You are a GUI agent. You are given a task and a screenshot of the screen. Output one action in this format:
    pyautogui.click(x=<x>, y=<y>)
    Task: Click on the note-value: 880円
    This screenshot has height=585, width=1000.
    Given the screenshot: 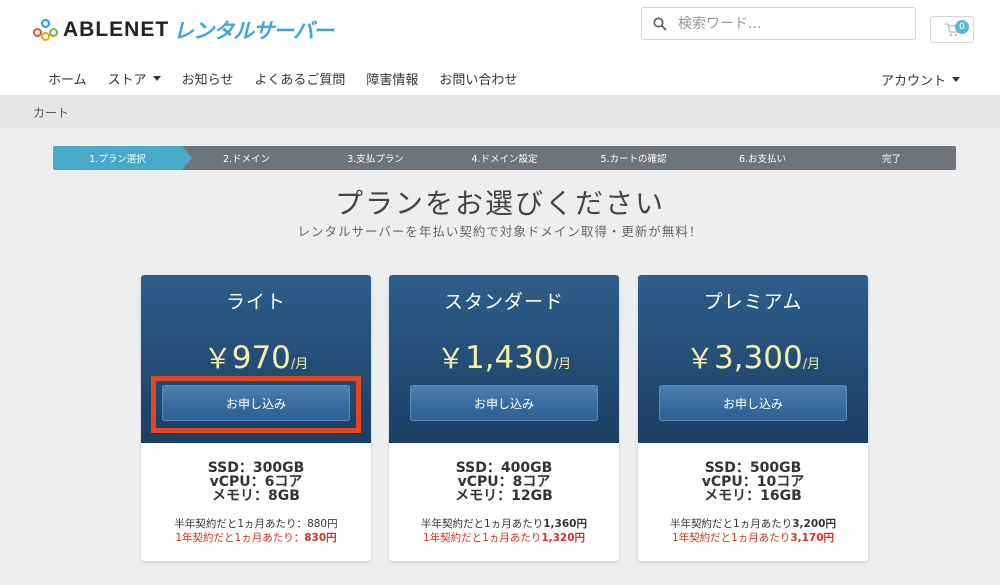 What is the action you would take?
    pyautogui.click(x=322, y=524)
    